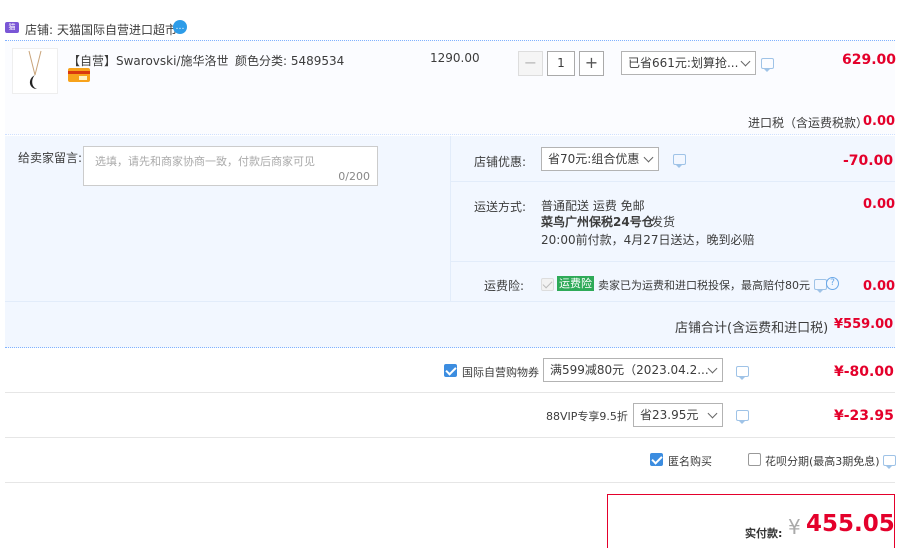 This screenshot has width=920, height=548. I want to click on anonymous-label: 匿名购买, so click(690, 461).